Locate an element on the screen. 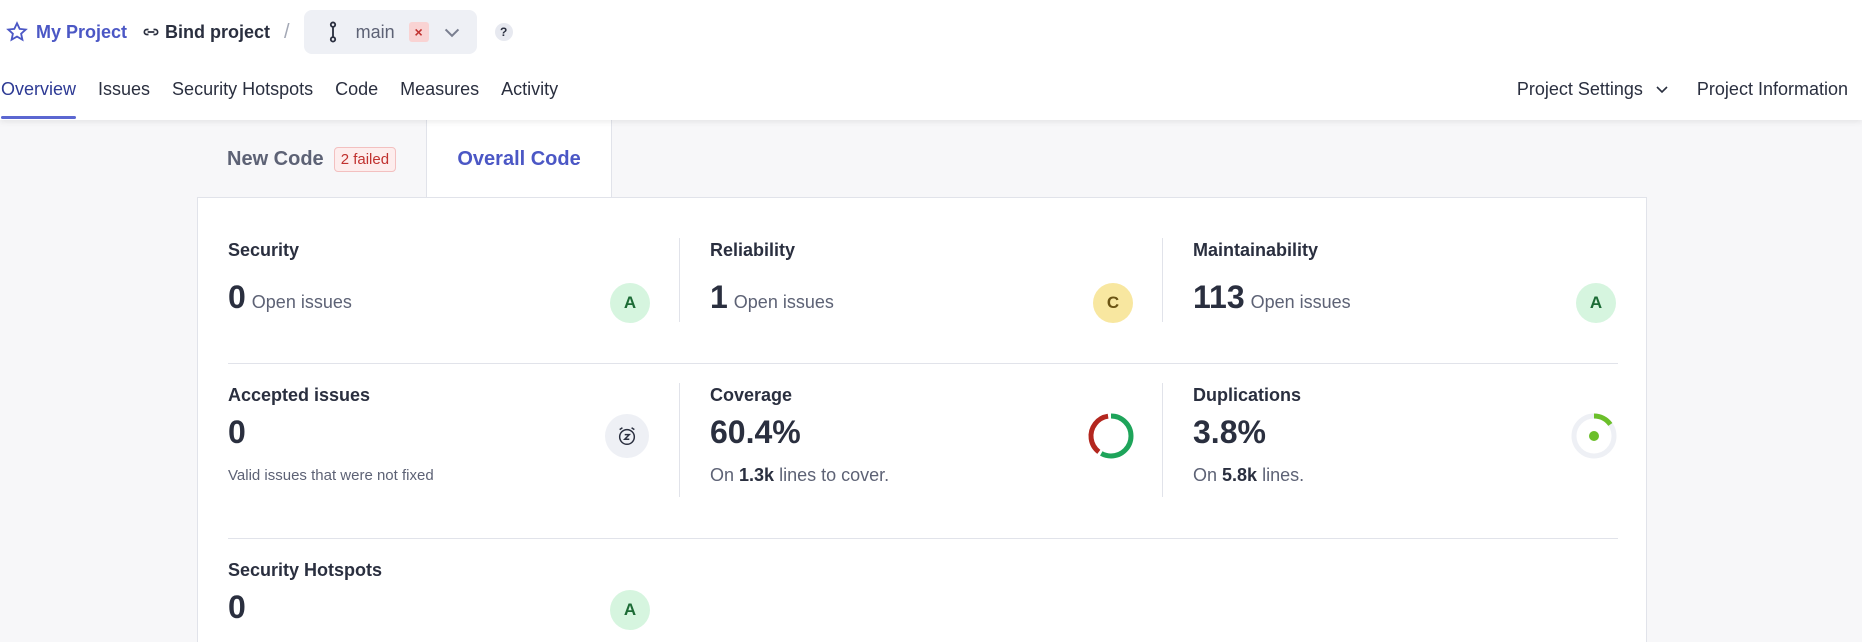 The height and width of the screenshot is (642, 1862). duplications-lines-prefix: On is located at coordinates (1205, 475).